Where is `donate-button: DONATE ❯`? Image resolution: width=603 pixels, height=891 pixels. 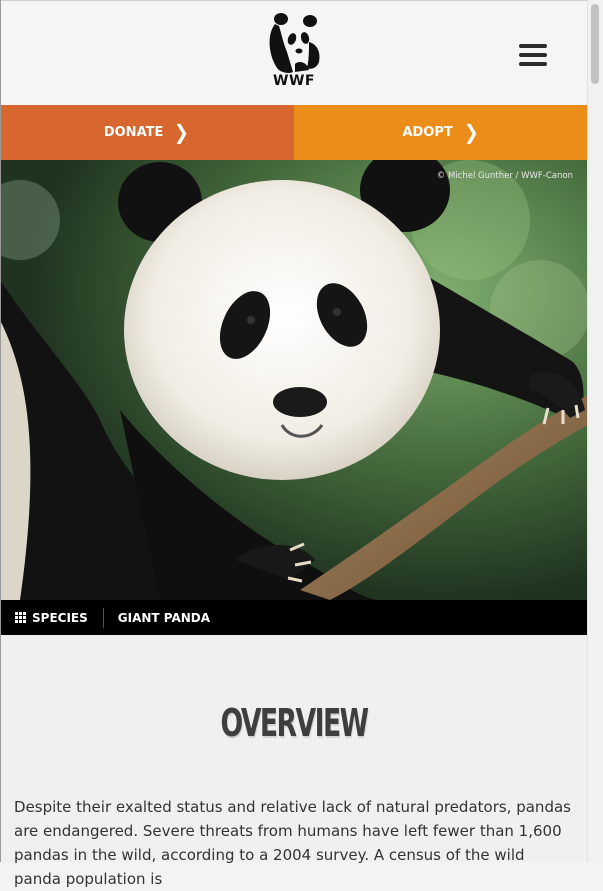
donate-button: DONATE ❯ is located at coordinates (147, 132).